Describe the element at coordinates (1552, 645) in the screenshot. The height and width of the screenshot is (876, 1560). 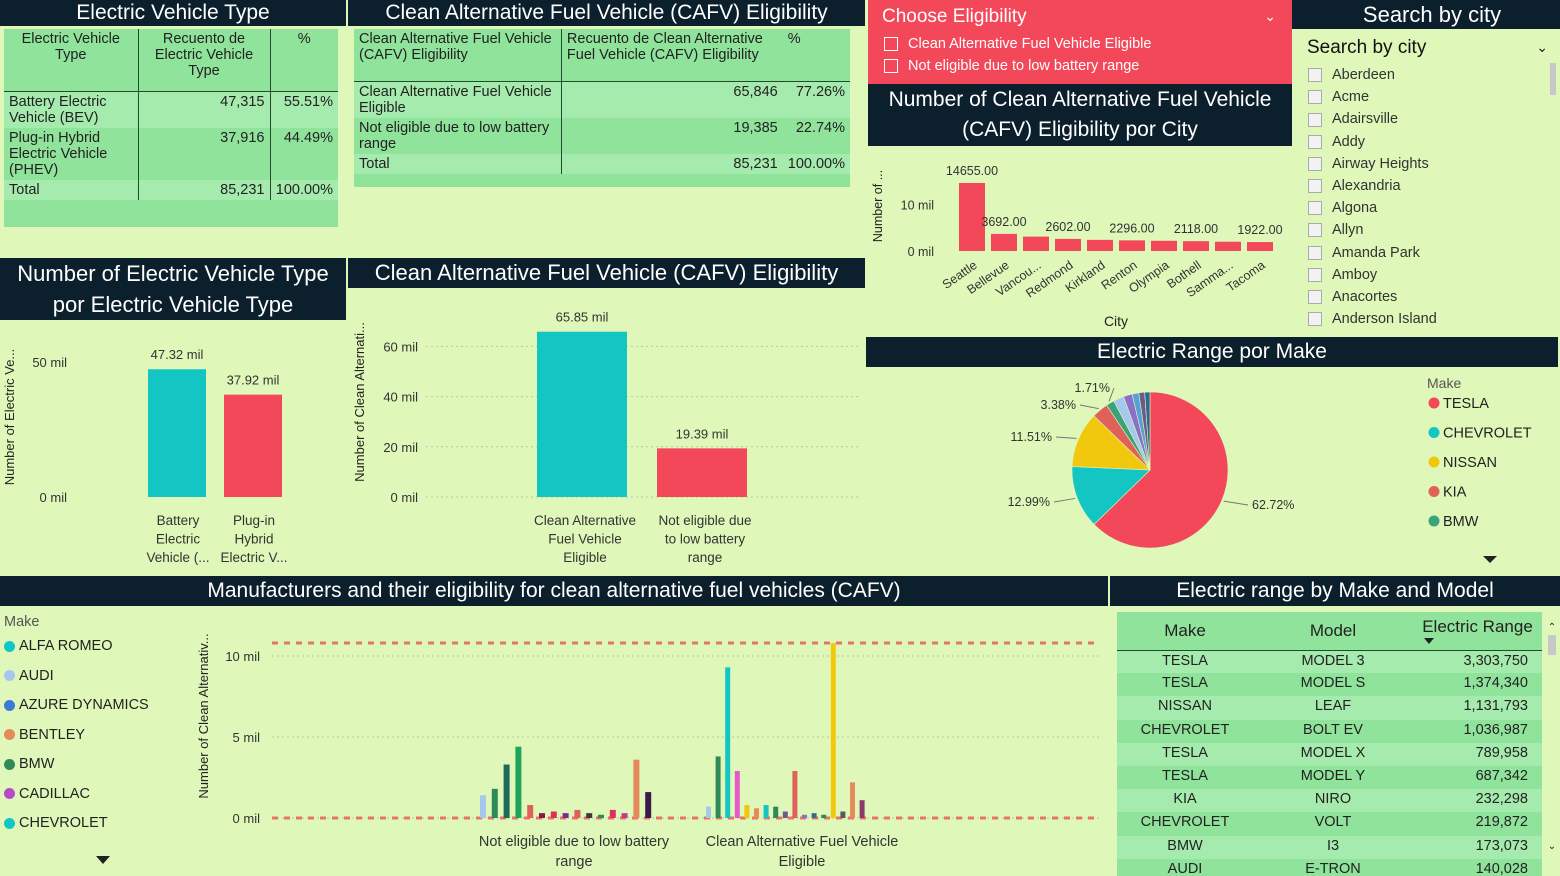
I see `scroll-thumb` at that location.